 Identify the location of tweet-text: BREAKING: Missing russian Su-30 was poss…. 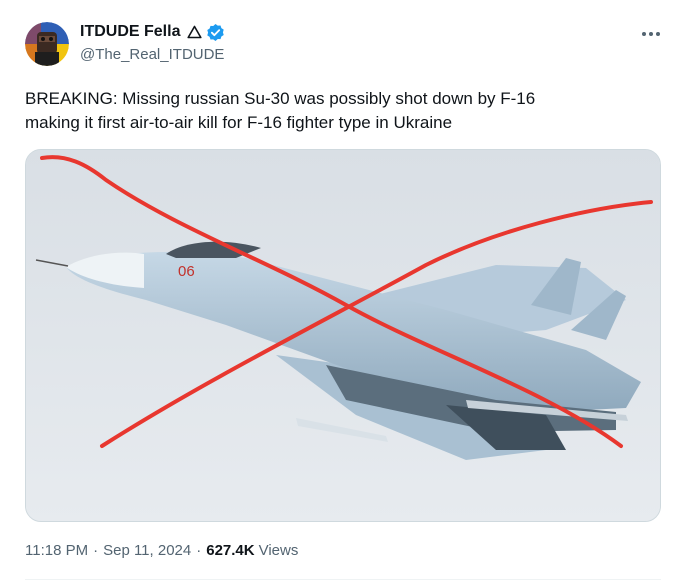
(340, 111).